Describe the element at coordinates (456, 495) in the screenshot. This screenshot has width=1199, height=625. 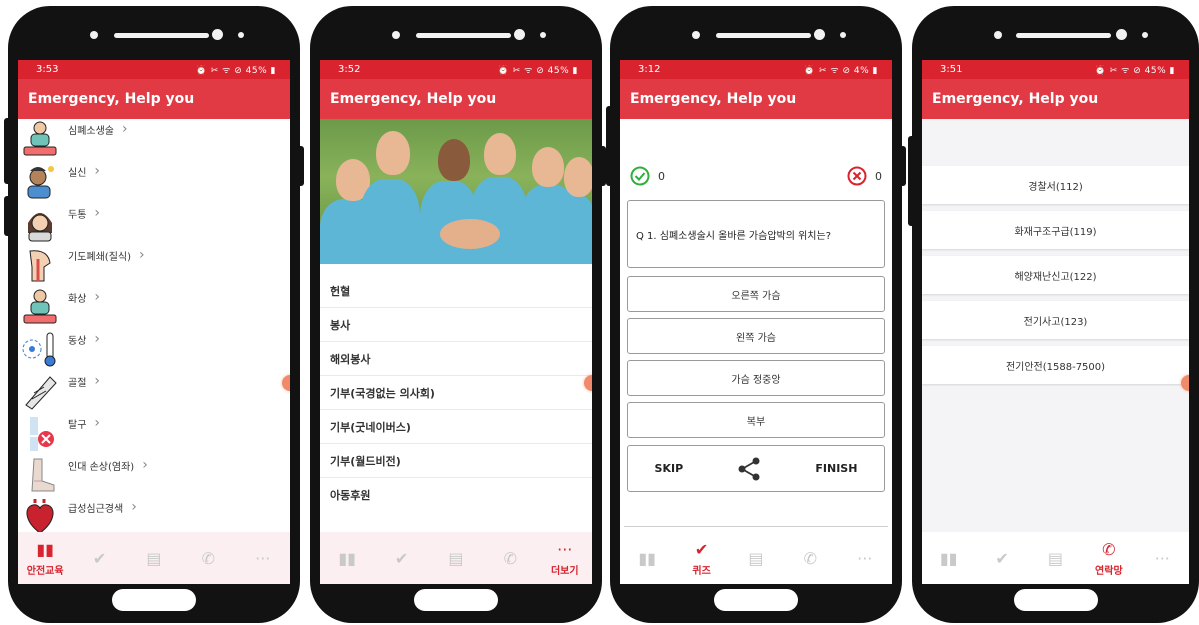
I see `menu-item: 아동후원` at that location.